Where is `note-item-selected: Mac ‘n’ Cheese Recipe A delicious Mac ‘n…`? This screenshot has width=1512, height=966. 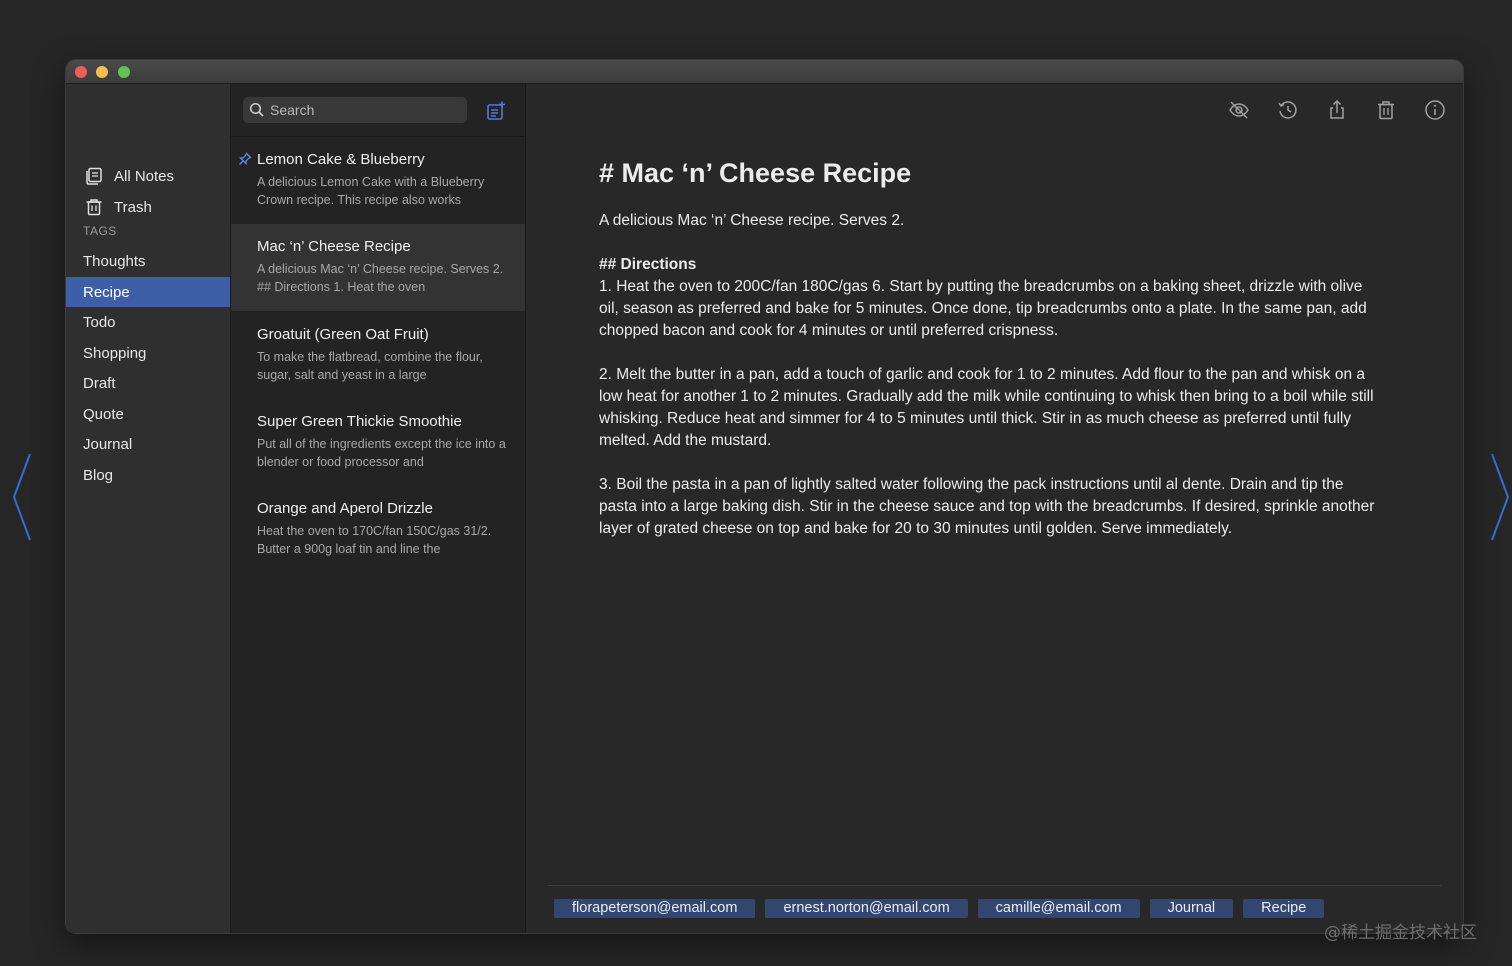
note-item-selected: Mac ‘n’ Cheese Recipe A delicious Mac ‘n… is located at coordinates (378, 267).